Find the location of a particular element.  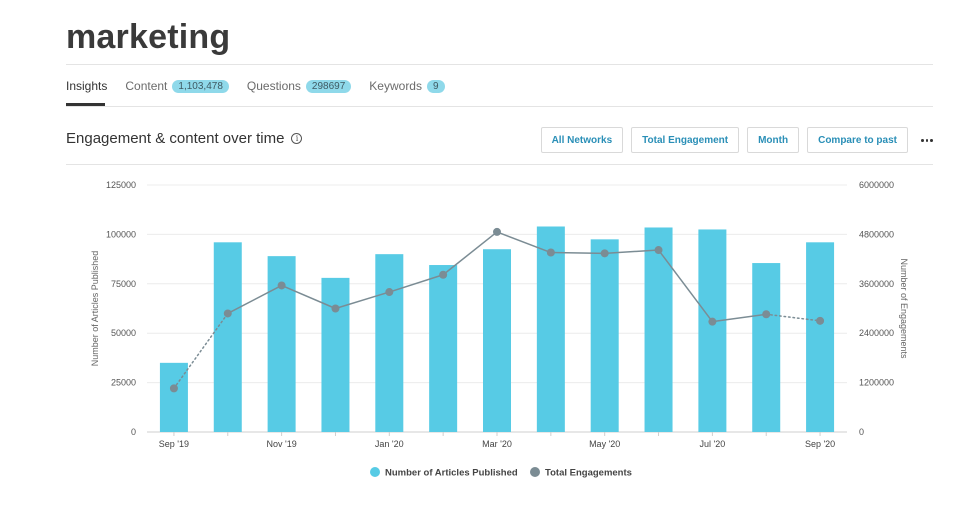

x-tick-label: Sep '20 is located at coordinates (820, 444).